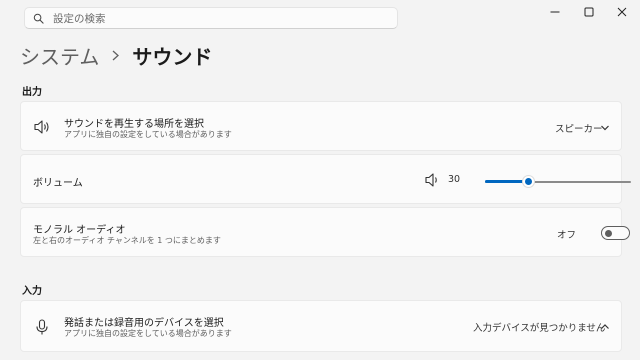 The height and width of the screenshot is (360, 640). I want to click on mono-audio-description: 左と右のオーディオ チャンネルを 1 つにまとめます, so click(127, 240).